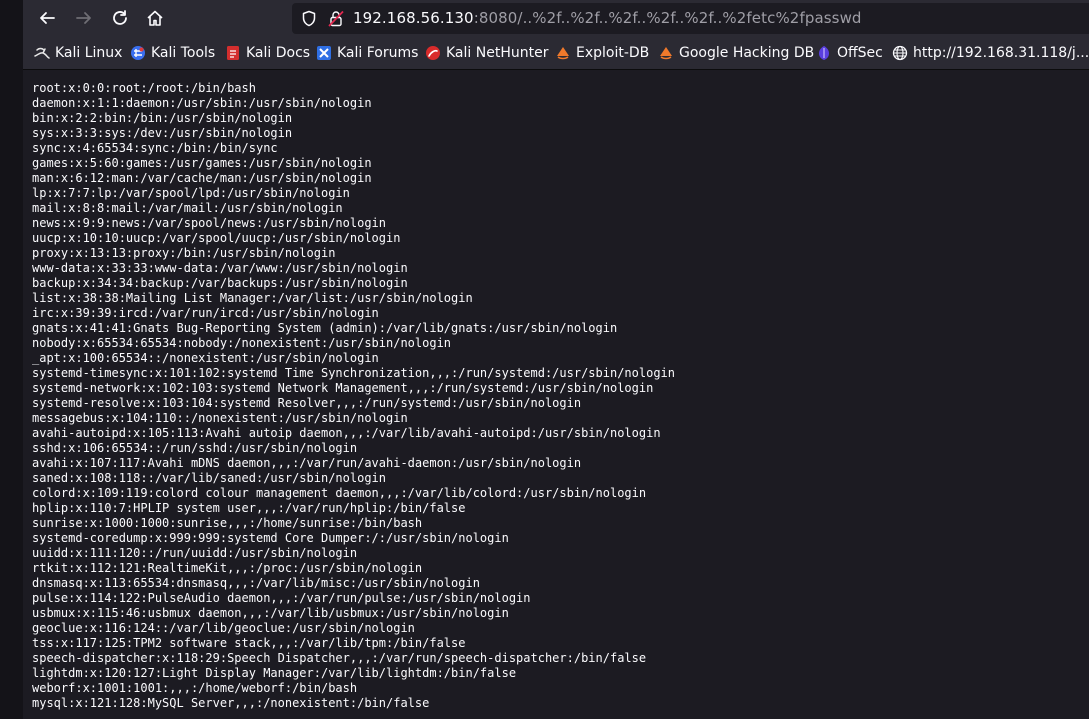 The height and width of the screenshot is (719, 1089). I want to click on nethunter-icon, so click(433, 53).